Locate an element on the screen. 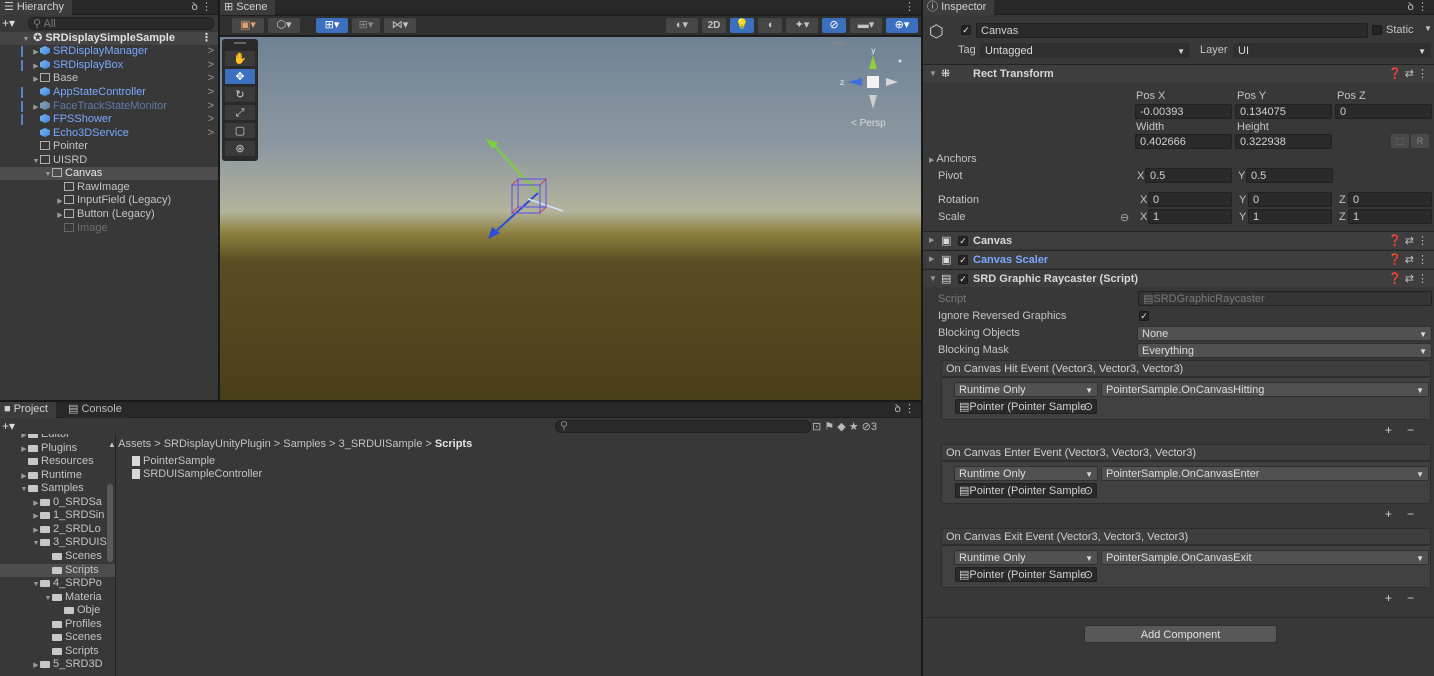 This screenshot has height=676, width=1434. tab-project: ■ Project is located at coordinates (28, 410).